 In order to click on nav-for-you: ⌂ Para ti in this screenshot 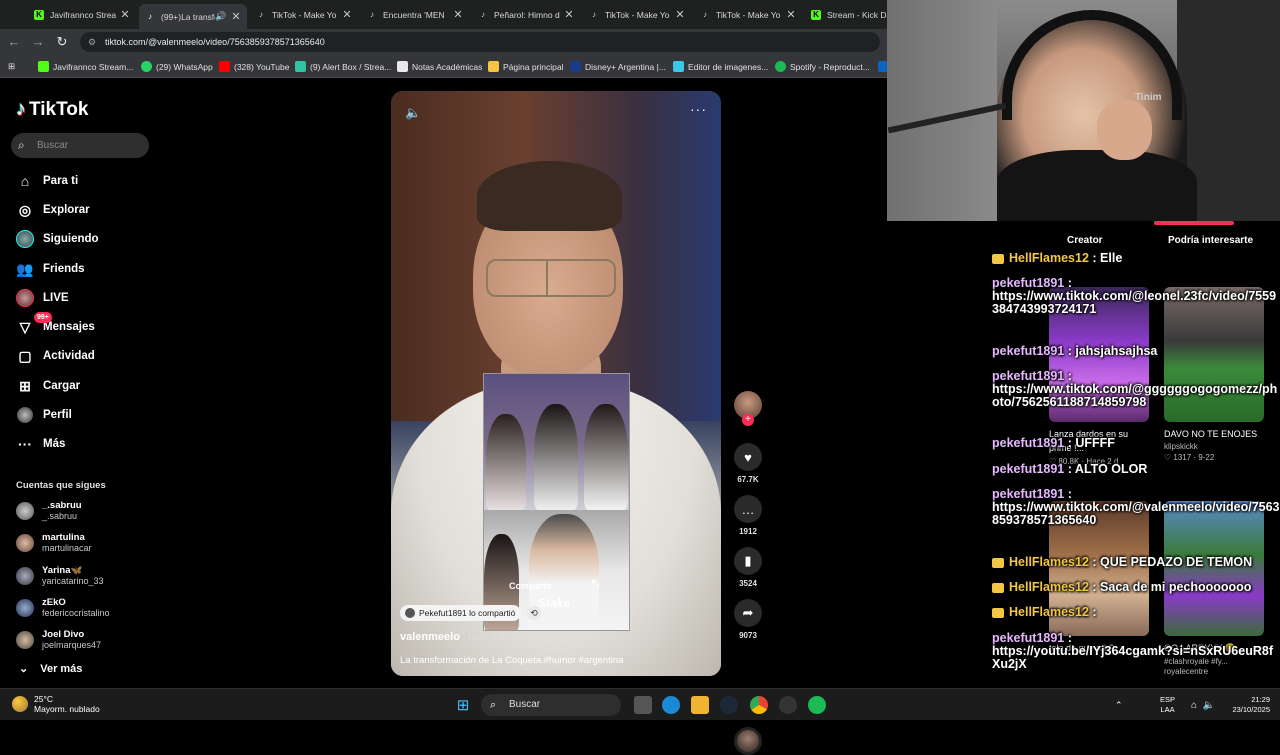, I will do `click(47, 181)`.